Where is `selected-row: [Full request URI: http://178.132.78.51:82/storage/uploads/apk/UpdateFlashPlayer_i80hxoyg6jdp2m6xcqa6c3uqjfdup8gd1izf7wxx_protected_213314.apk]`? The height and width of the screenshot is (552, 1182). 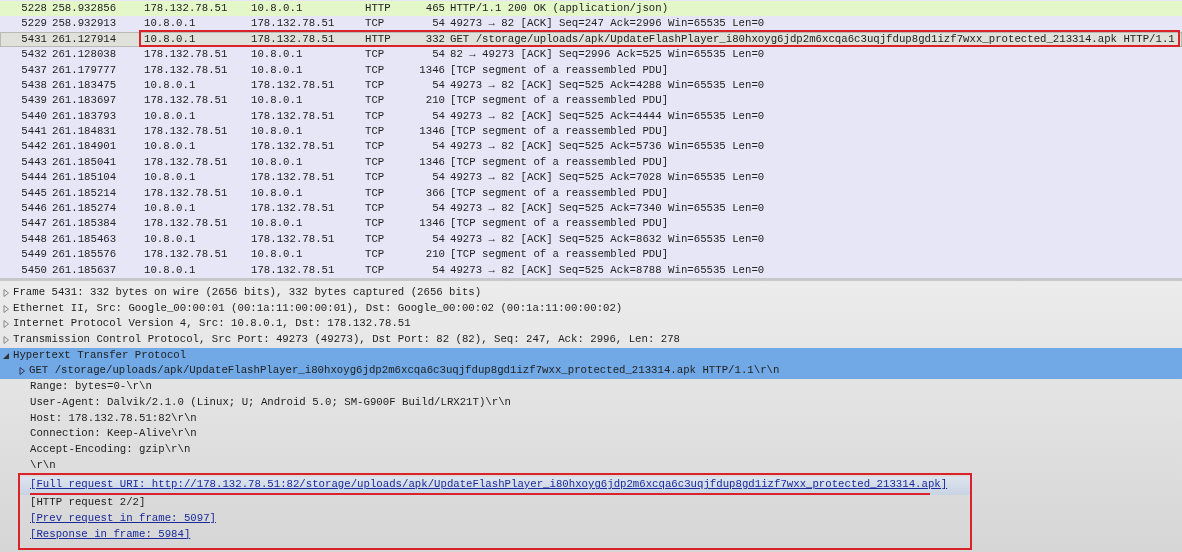
selected-row: [Full request URI: http://178.132.78.51:82/storage/uploads/apk/UpdateFlashPlayer_i80hxoyg6jdp2m6xcqa6c3uqjfdup8gd1izf7wxx_protected_213314.apk] is located at coordinates (495, 486).